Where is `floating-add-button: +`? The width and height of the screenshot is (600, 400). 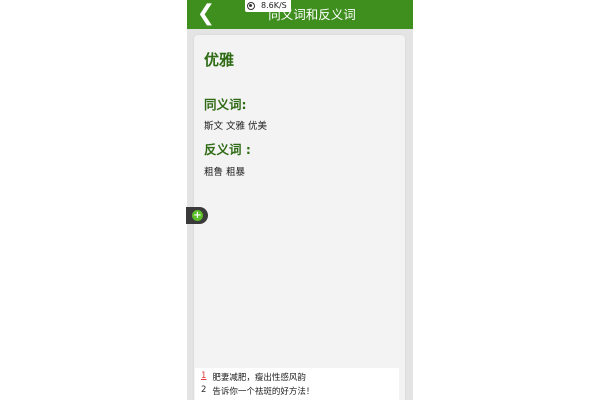 floating-add-button: + is located at coordinates (197, 215).